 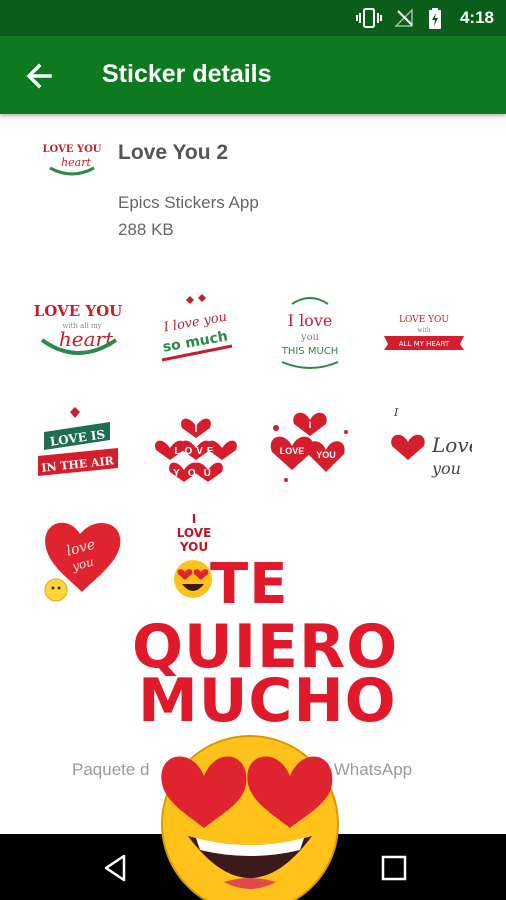 What do you see at coordinates (253, 18) in the screenshot?
I see `status-bar: 4:18` at bounding box center [253, 18].